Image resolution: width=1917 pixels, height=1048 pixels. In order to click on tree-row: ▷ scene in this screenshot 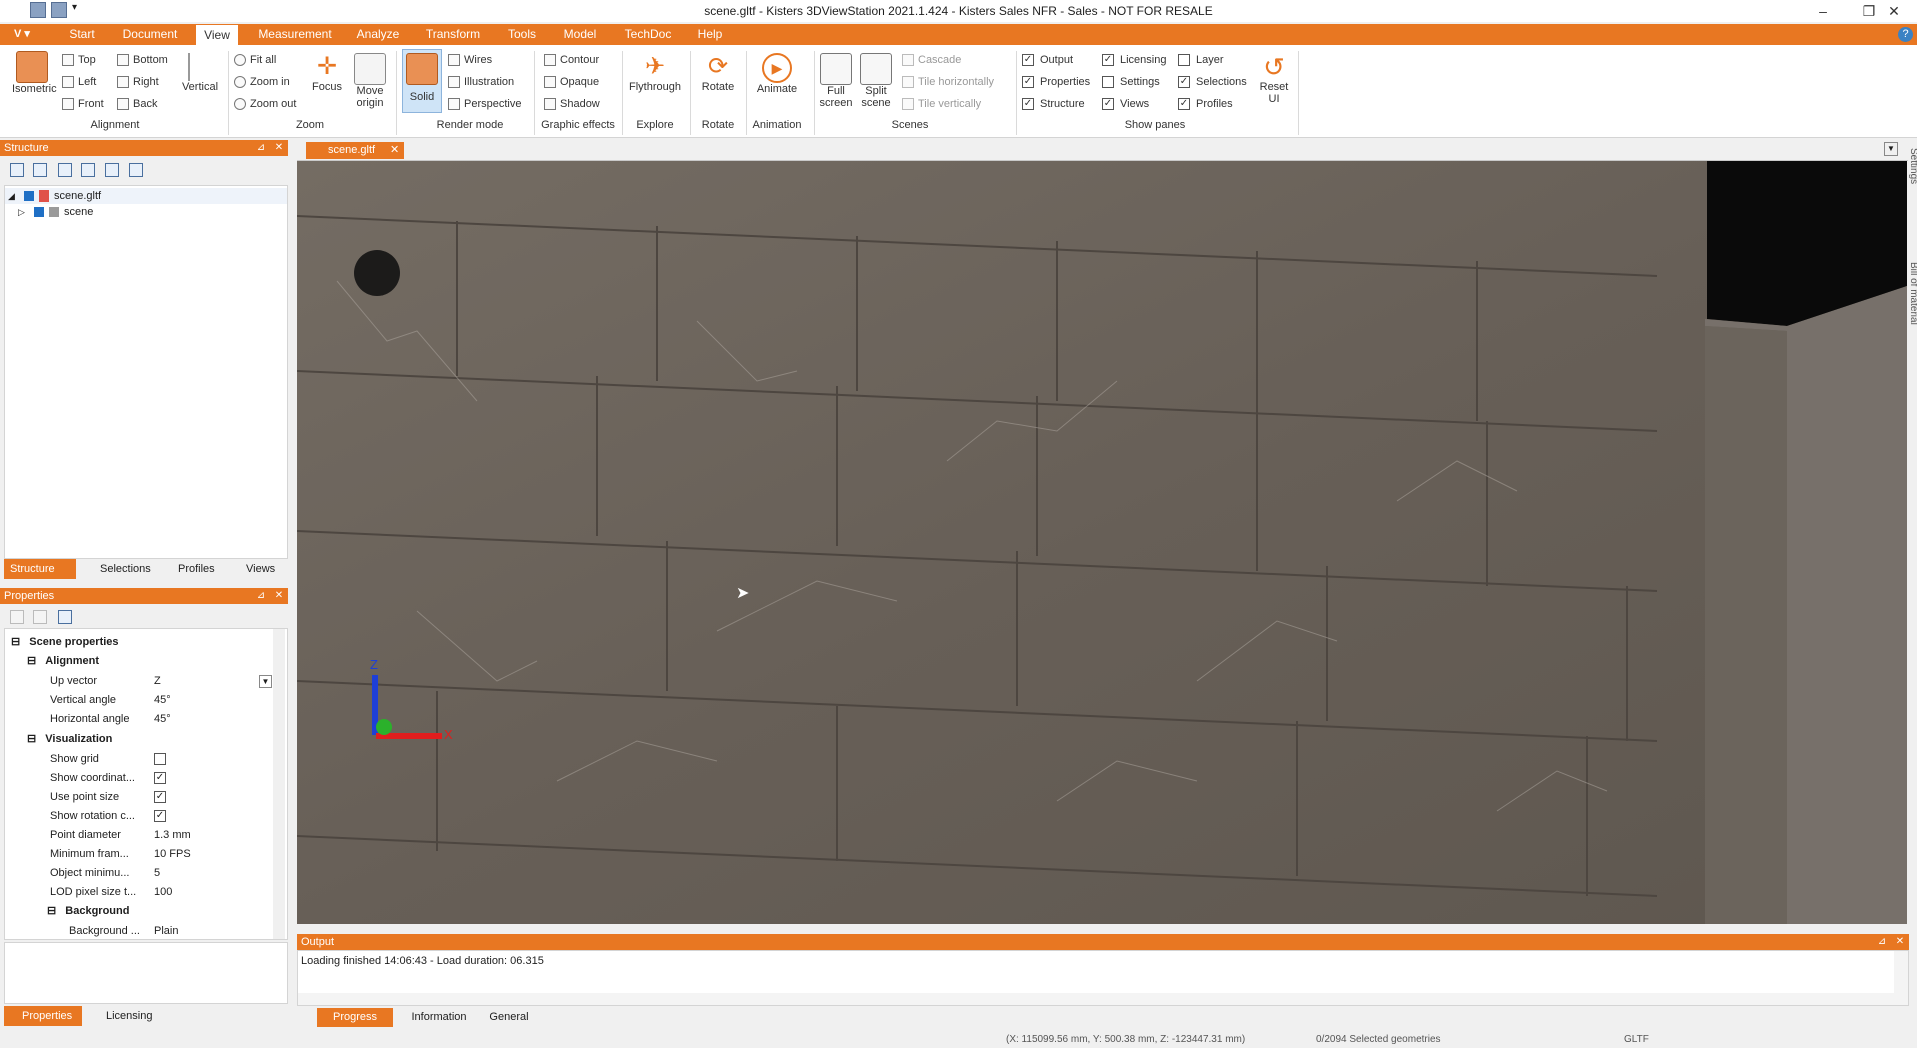, I will do `click(146, 212)`.